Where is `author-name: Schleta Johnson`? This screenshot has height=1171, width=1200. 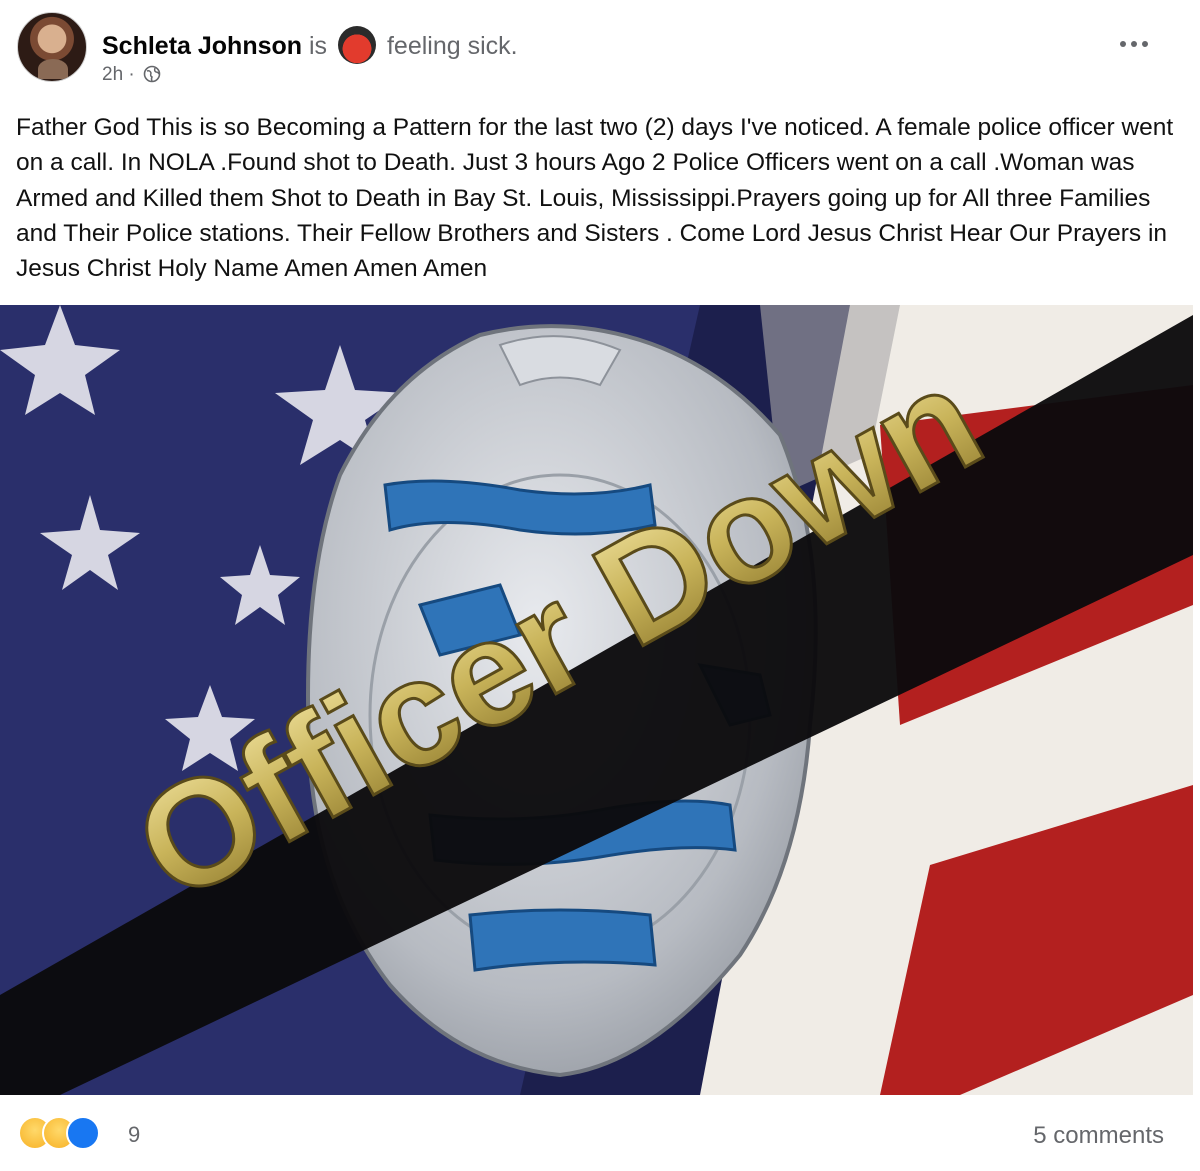
author-name: Schleta Johnson is located at coordinates (202, 46).